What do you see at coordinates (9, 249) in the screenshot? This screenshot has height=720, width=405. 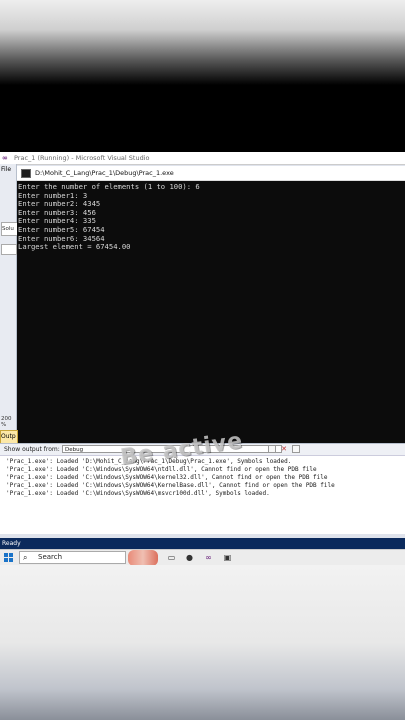 I see `solution-explorer-field` at bounding box center [9, 249].